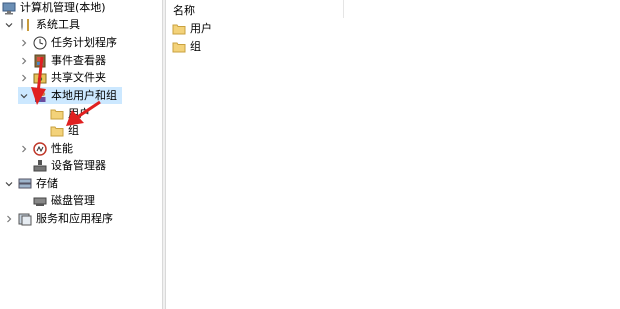  I want to click on tree-item-device-manager: 设备管理器, so click(69, 165).